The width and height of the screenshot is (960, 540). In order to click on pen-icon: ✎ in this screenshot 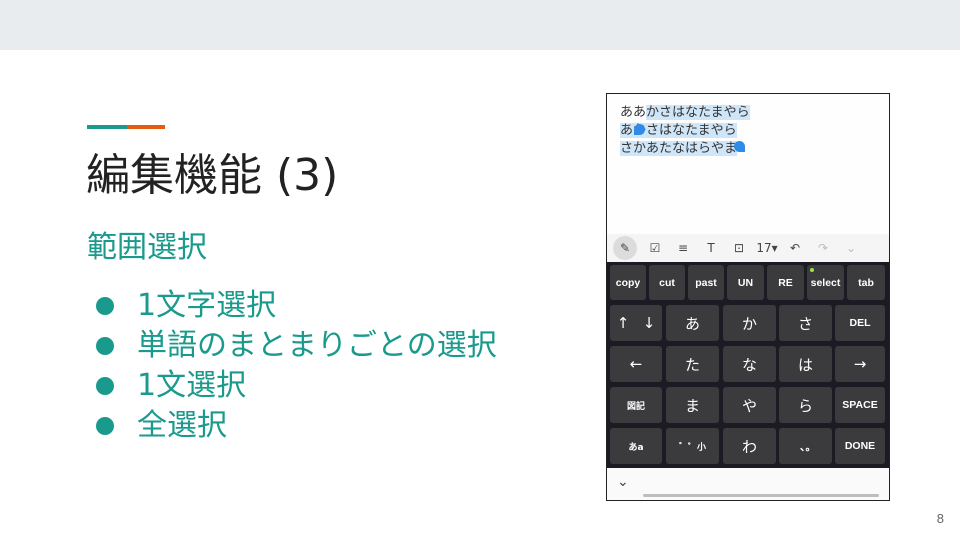, I will do `click(625, 248)`.